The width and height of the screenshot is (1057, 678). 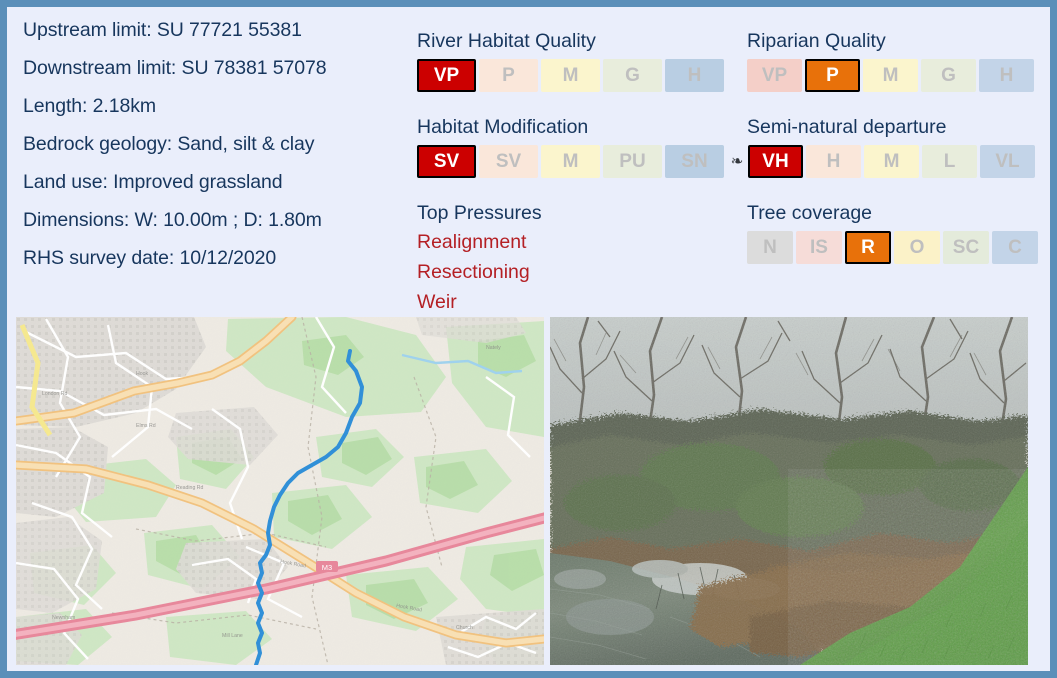 What do you see at coordinates (1015, 248) in the screenshot?
I see `scale-cell-c: C` at bounding box center [1015, 248].